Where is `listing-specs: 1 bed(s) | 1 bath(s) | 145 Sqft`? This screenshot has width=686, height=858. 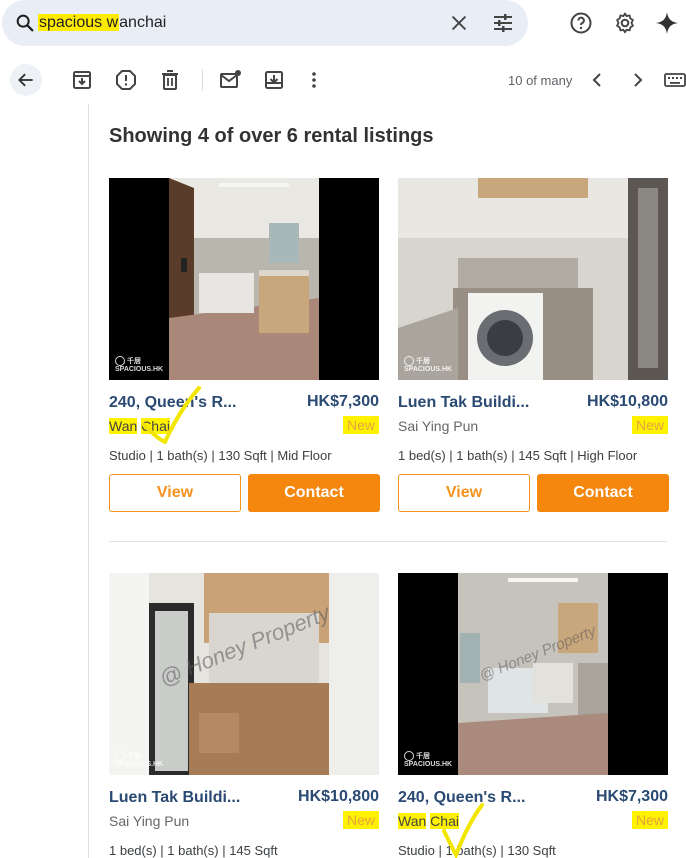 listing-specs: 1 bed(s) | 1 bath(s) | 145 Sqft is located at coordinates (193, 850).